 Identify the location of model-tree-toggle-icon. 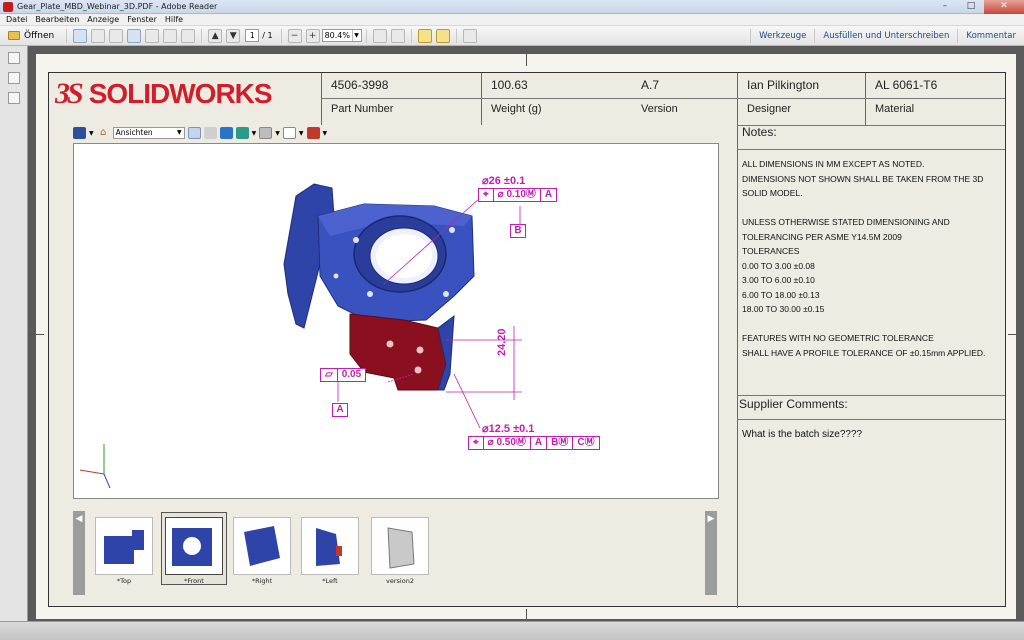
(194, 133).